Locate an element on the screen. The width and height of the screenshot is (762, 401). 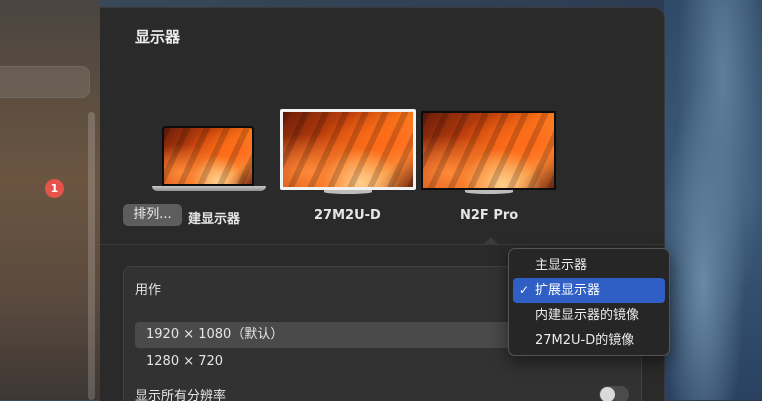
notification-badge: 1 is located at coordinates (54, 188).